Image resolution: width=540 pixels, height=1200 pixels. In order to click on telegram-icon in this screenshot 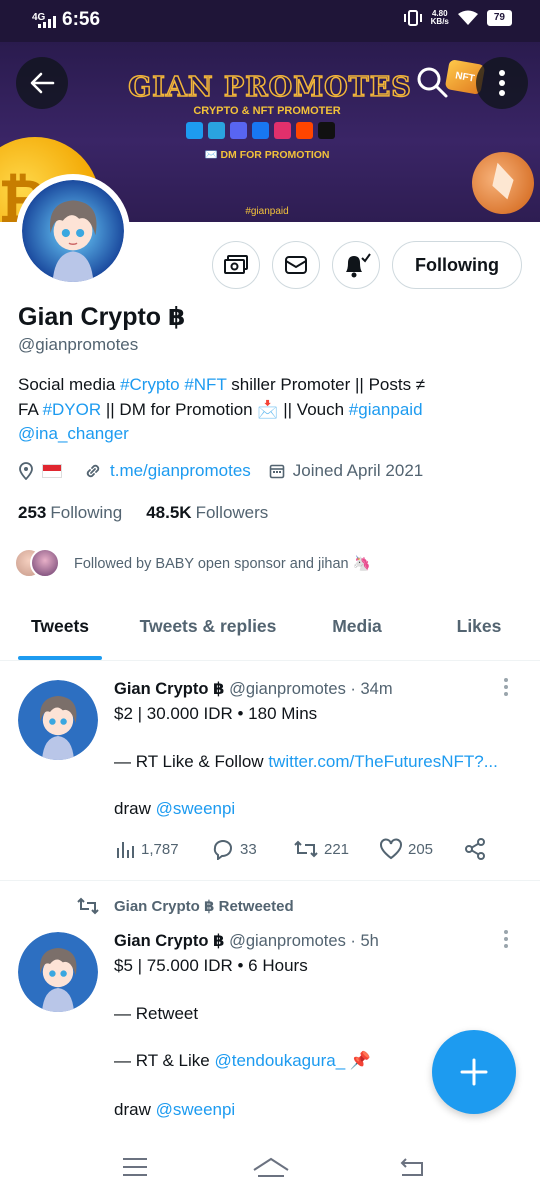, I will do `click(216, 130)`.